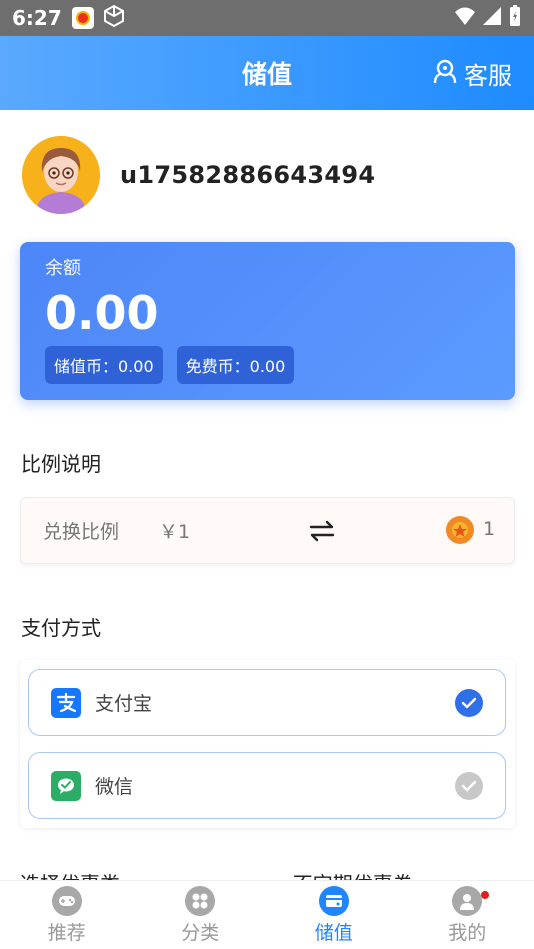 Image resolution: width=534 pixels, height=949 pixels. I want to click on wifi-icon, so click(465, 18).